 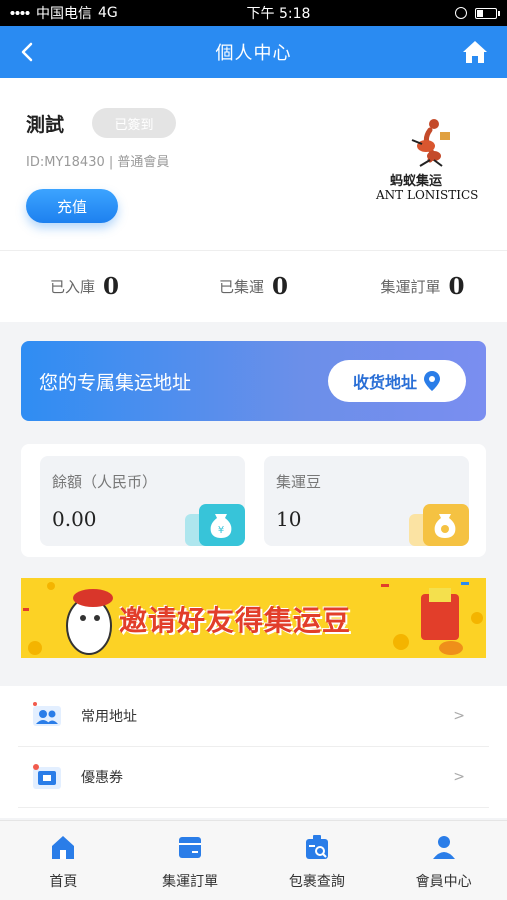 I want to click on menu-label: 優惠券, so click(x=102, y=778).